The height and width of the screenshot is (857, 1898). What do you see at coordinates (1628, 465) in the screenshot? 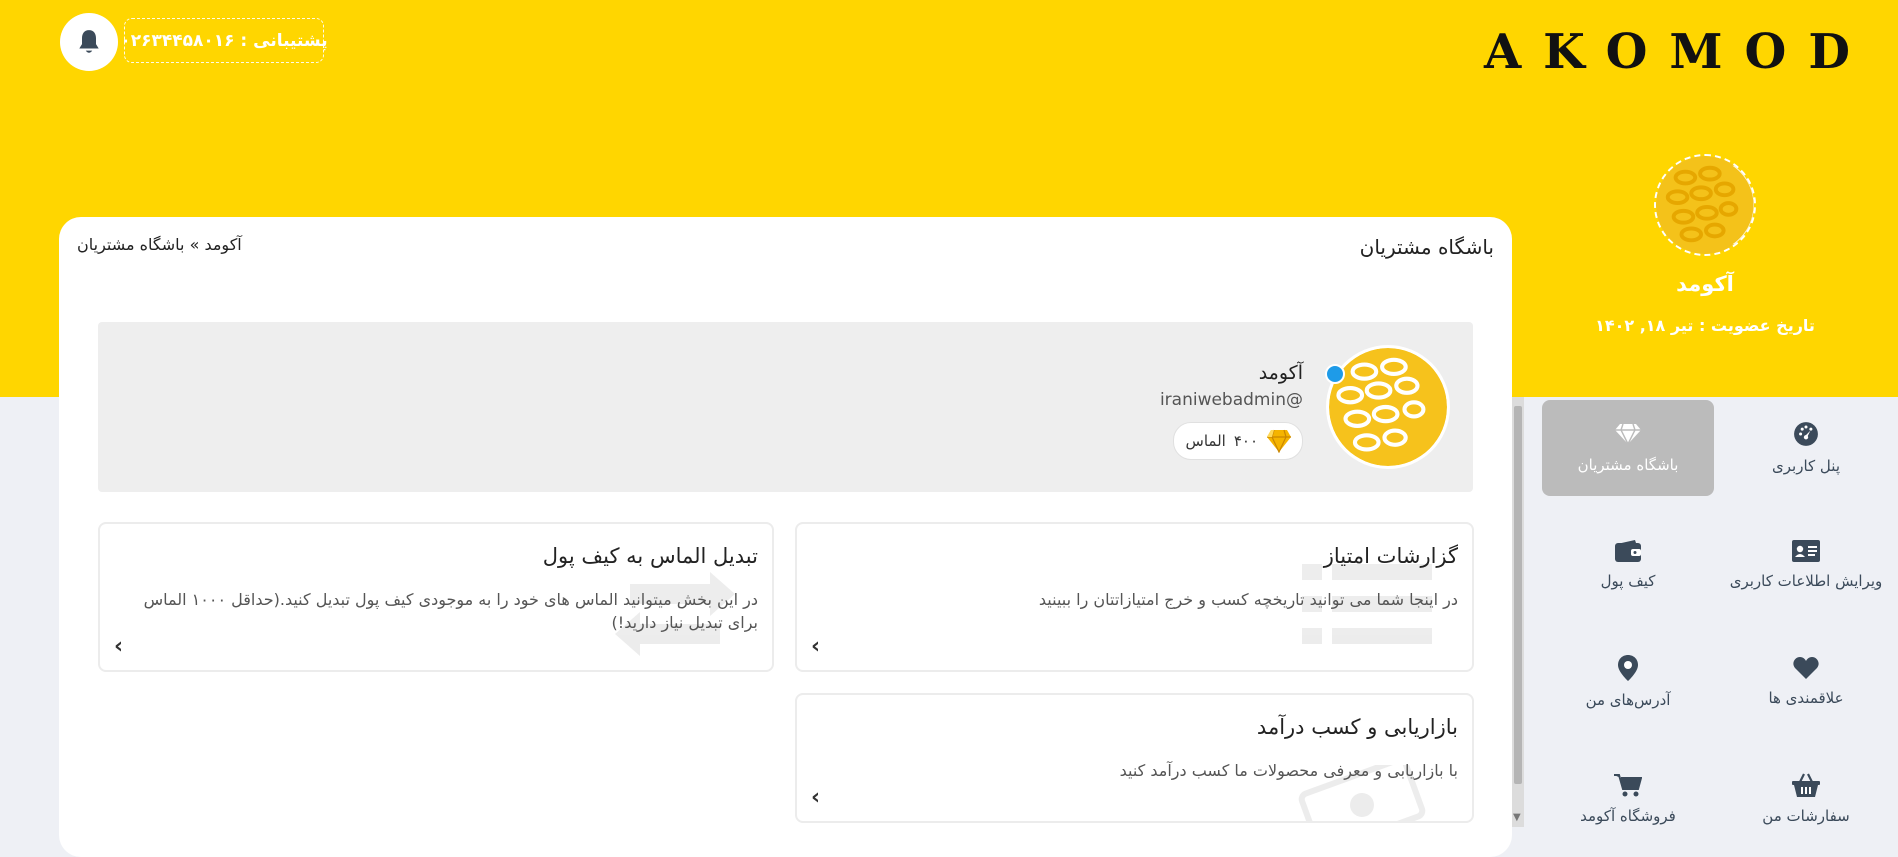
I see `sidebar-item-label: باشگاه مشتریان` at bounding box center [1628, 465].